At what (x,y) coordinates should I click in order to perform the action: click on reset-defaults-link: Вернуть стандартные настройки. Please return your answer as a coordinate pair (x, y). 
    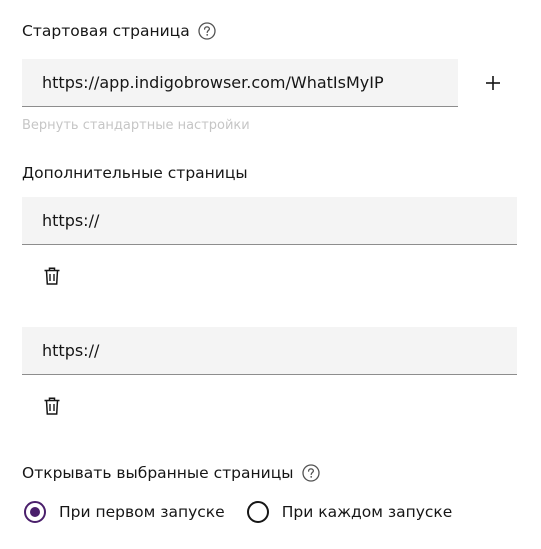
    Looking at the image, I should click on (136, 126).